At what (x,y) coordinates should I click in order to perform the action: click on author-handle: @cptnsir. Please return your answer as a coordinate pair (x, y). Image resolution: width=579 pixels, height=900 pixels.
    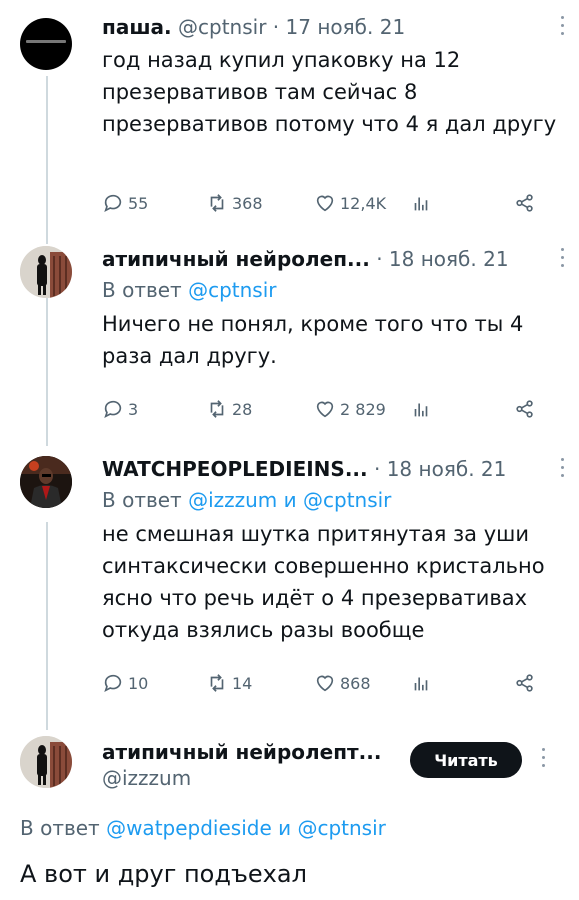
    Looking at the image, I should click on (222, 27).